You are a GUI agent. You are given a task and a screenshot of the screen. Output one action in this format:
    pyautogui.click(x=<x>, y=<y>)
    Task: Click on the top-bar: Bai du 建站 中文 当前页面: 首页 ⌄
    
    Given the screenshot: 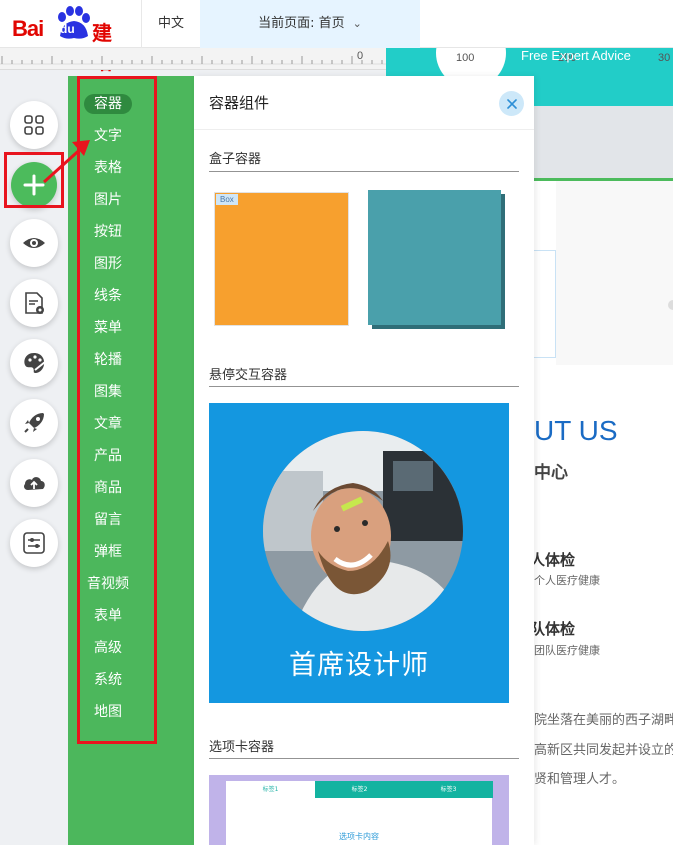 What is the action you would take?
    pyautogui.click(x=336, y=37)
    